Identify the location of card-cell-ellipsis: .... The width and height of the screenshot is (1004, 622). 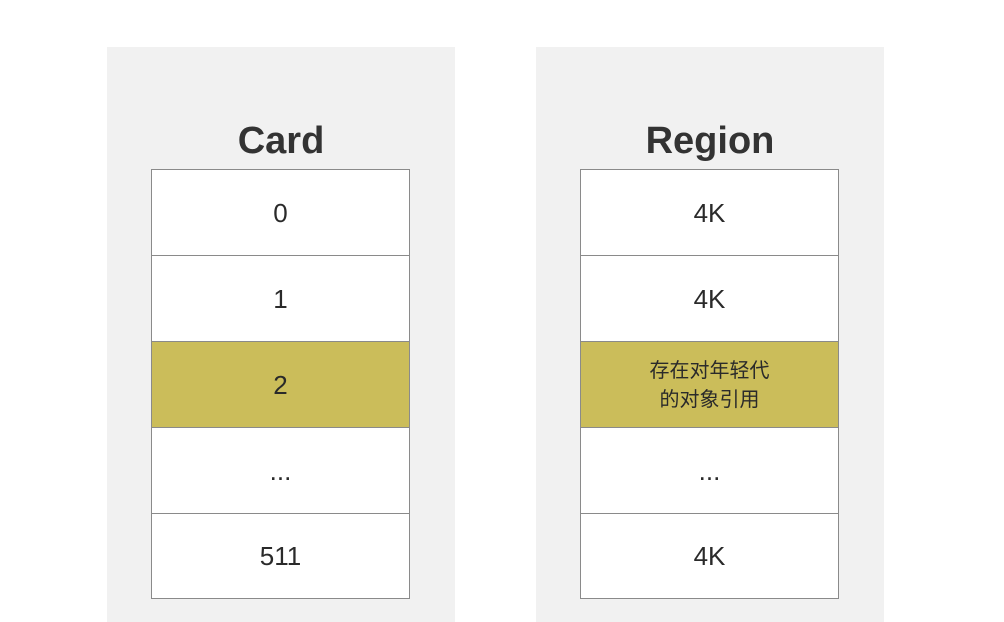
(280, 471).